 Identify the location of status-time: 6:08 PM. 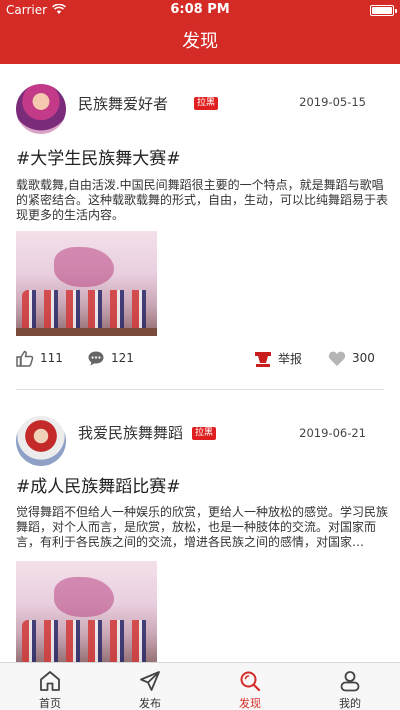
(200, 9).